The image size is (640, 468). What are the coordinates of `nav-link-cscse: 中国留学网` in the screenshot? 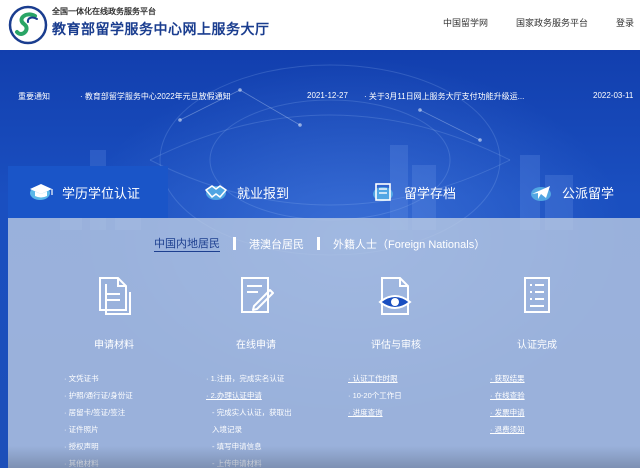 It's located at (465, 22).